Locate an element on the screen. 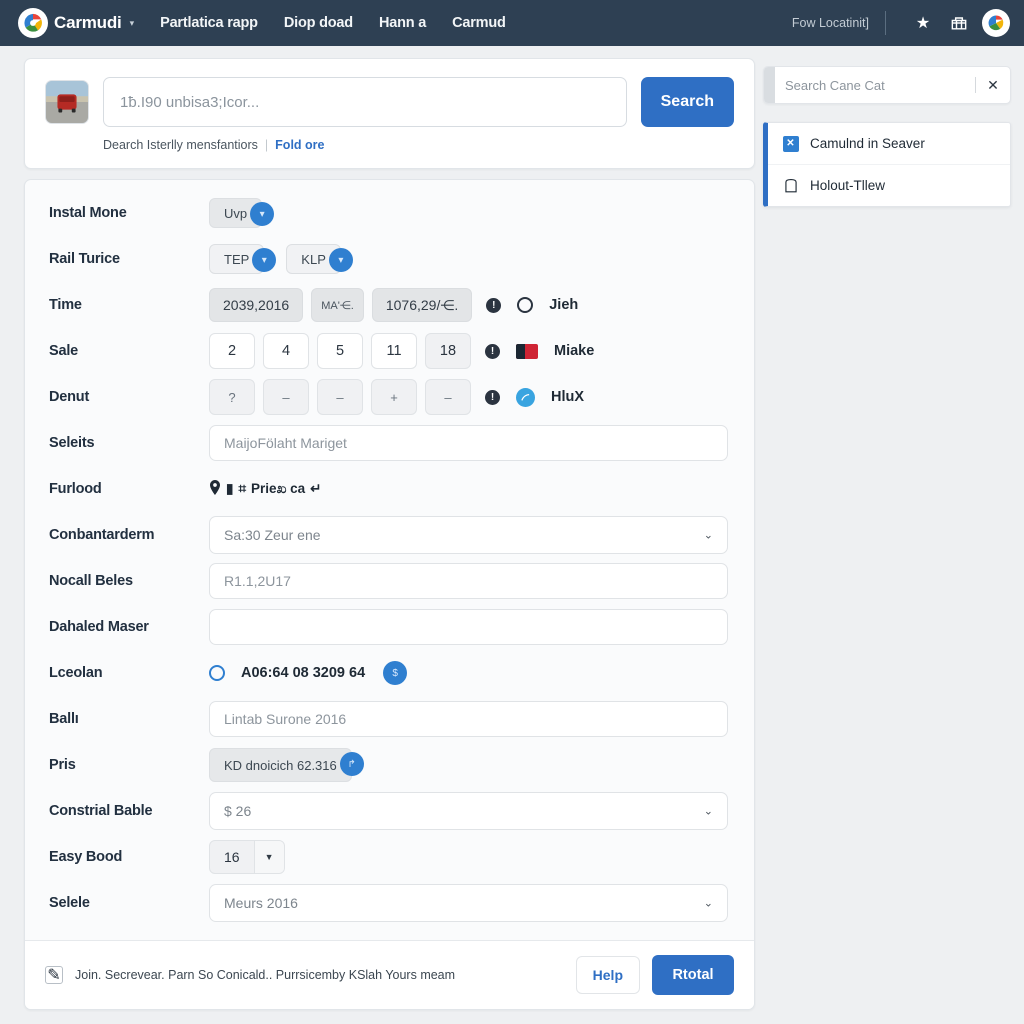 This screenshot has width=1024, height=1024. form-row-seleits: Seleits is located at coordinates (390, 443).